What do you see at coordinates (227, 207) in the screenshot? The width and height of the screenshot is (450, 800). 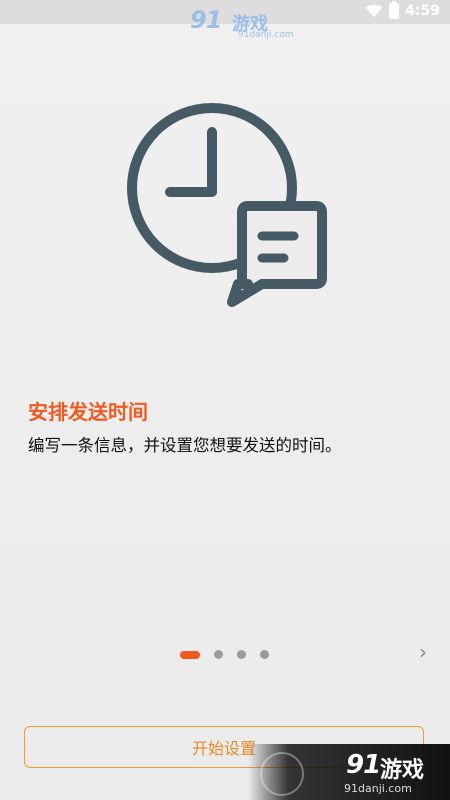 I see `clock-with-message-icon` at bounding box center [227, 207].